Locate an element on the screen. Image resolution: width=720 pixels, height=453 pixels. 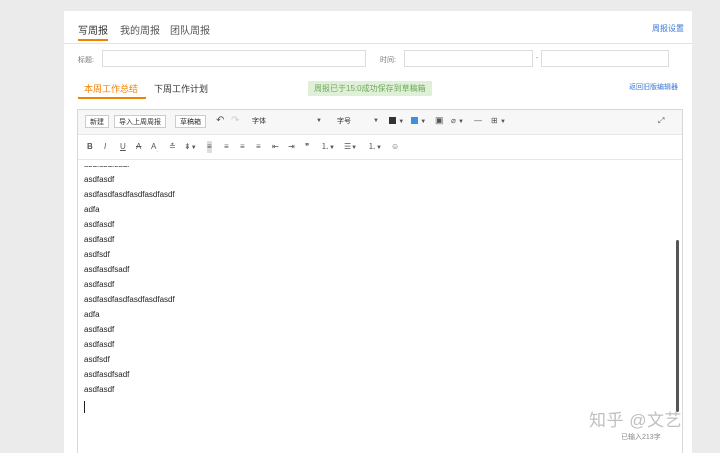
align-center-icon: ≡ is located at coordinates (226, 147).